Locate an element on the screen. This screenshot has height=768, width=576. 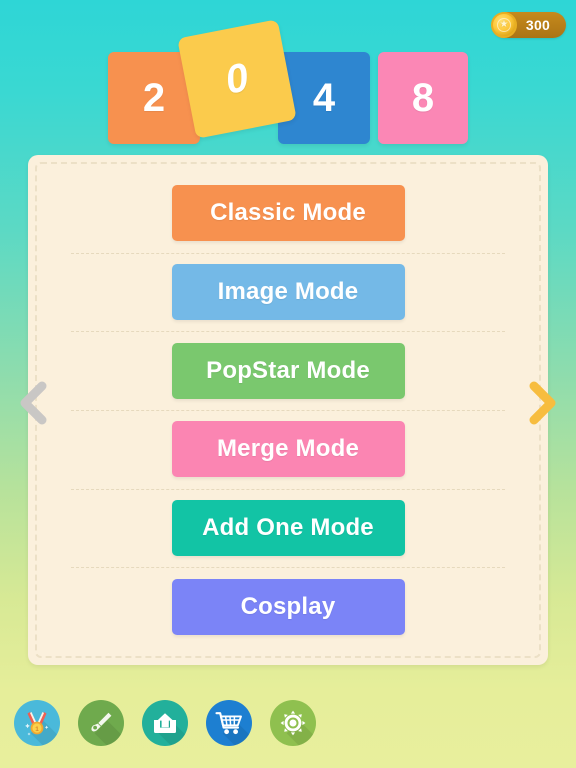
settings-button is located at coordinates (293, 723).